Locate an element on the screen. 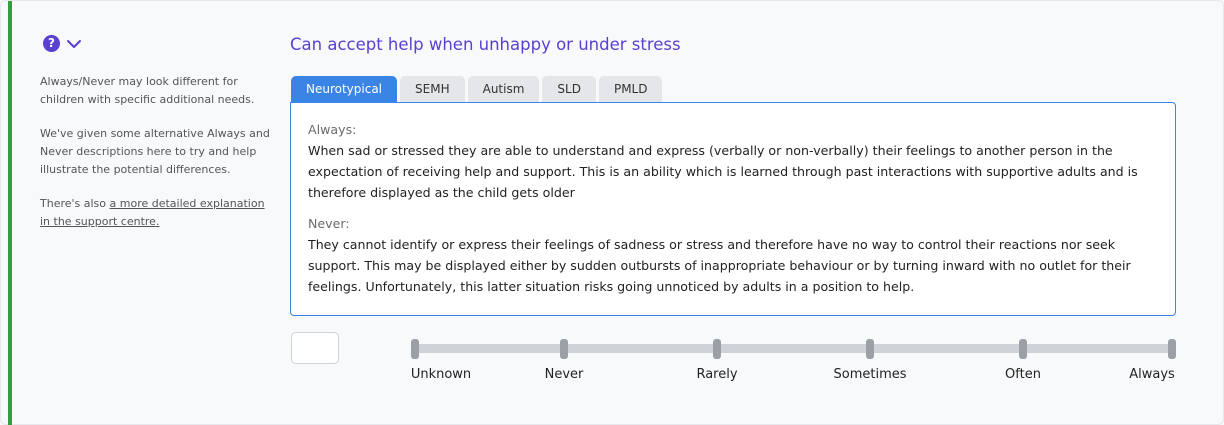 Image resolution: width=1224 pixels, height=425 pixels. slider-tick-rarely is located at coordinates (717, 349).